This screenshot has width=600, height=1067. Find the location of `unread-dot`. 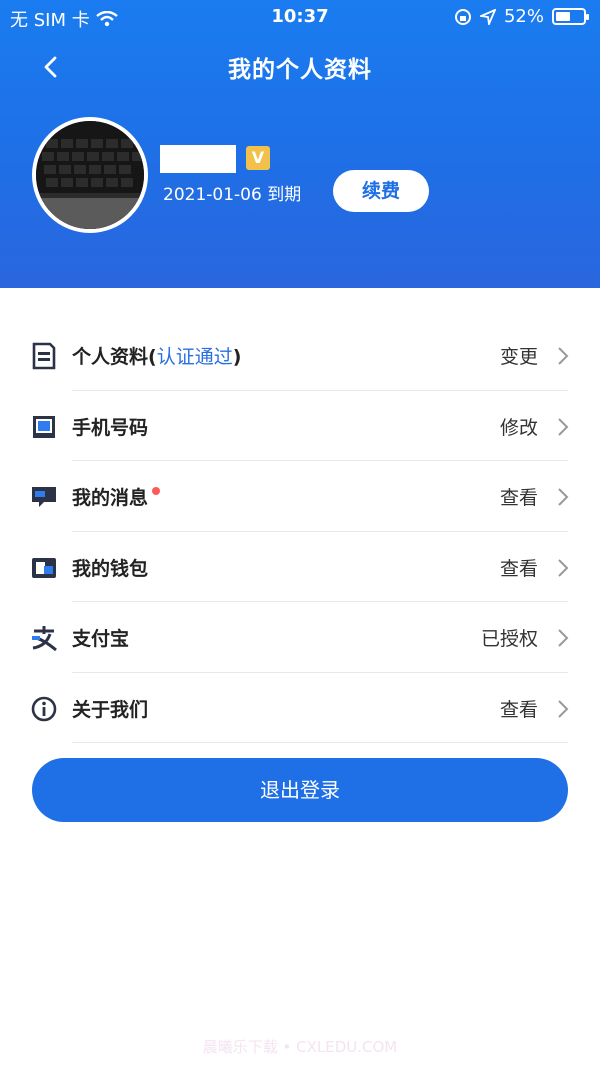

unread-dot is located at coordinates (156, 491).